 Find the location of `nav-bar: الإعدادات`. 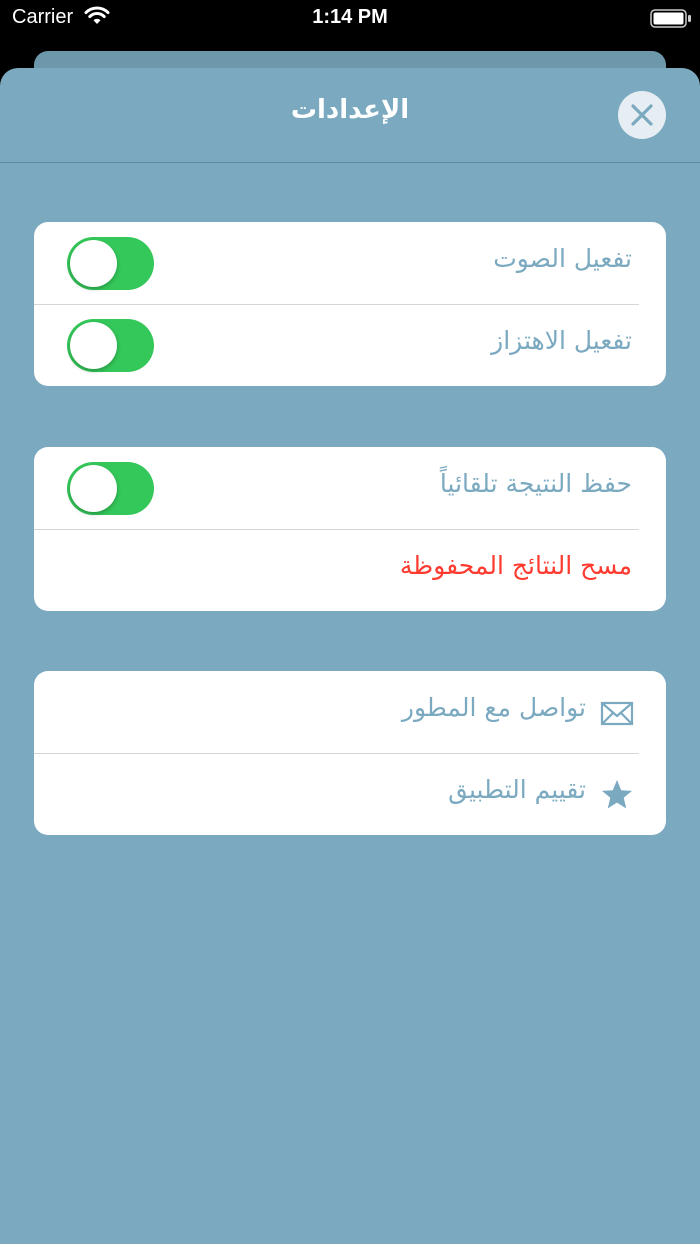

nav-bar: الإعدادات is located at coordinates (350, 115).